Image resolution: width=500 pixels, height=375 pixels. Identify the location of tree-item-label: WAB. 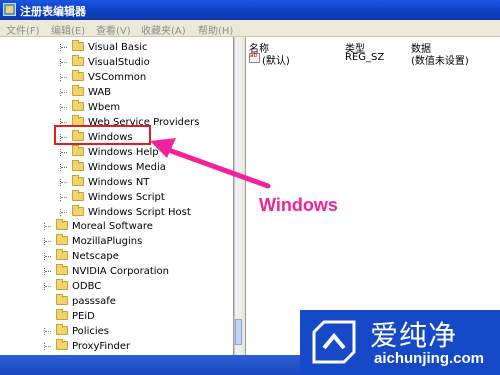
(100, 92).